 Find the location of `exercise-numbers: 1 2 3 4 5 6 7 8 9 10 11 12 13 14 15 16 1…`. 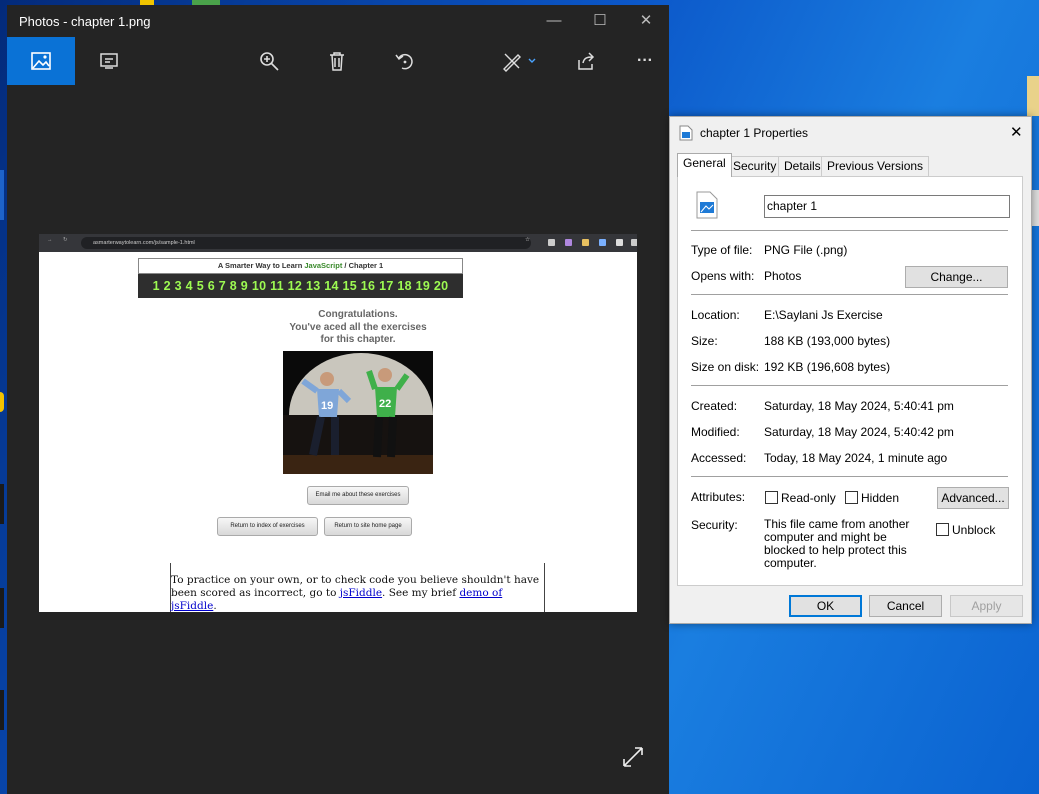

exercise-numbers: 1 2 3 4 5 6 7 8 9 10 11 12 13 14 15 16 1… is located at coordinates (300, 286).